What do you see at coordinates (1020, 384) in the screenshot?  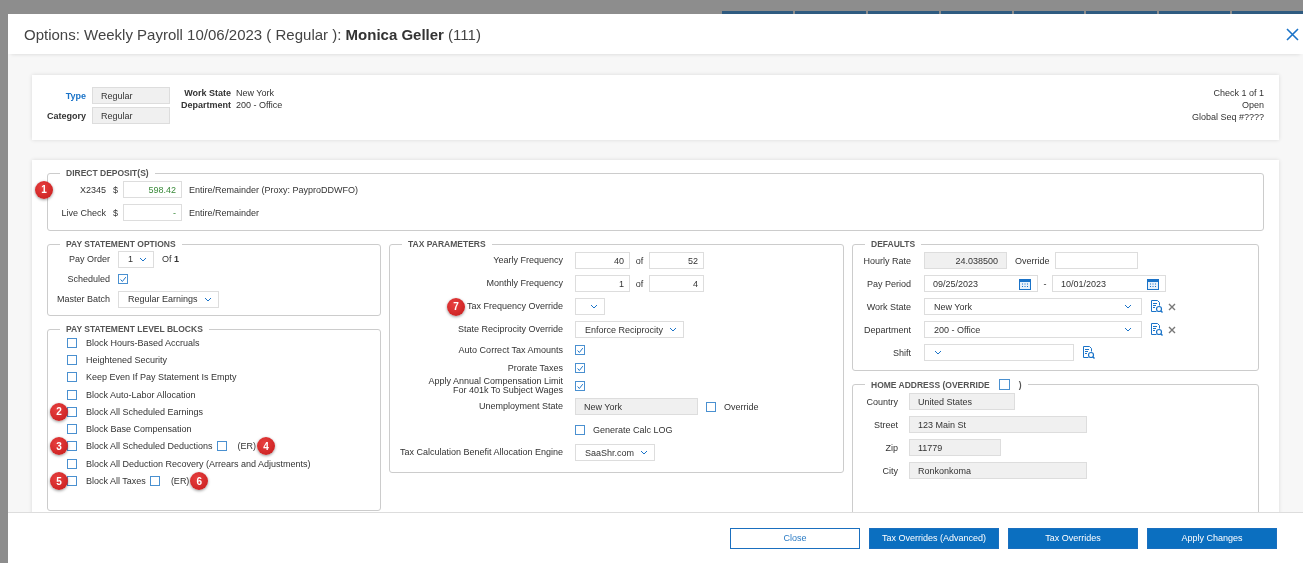 I see `section-title: )` at bounding box center [1020, 384].